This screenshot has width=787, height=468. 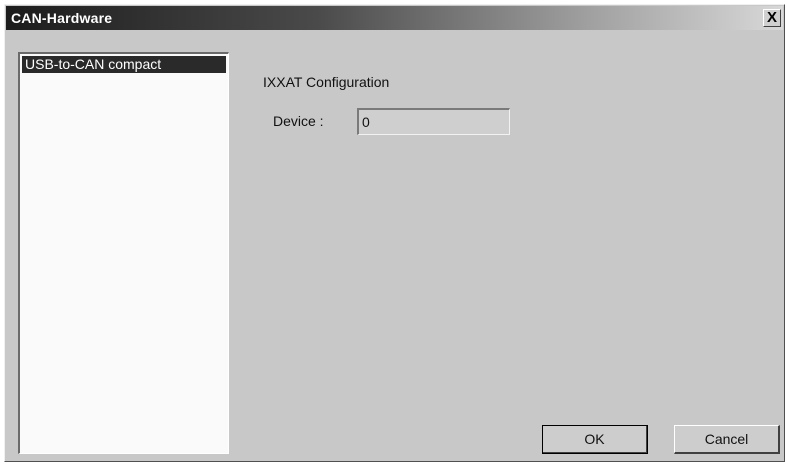 I want to click on close-button: X, so click(x=772, y=18).